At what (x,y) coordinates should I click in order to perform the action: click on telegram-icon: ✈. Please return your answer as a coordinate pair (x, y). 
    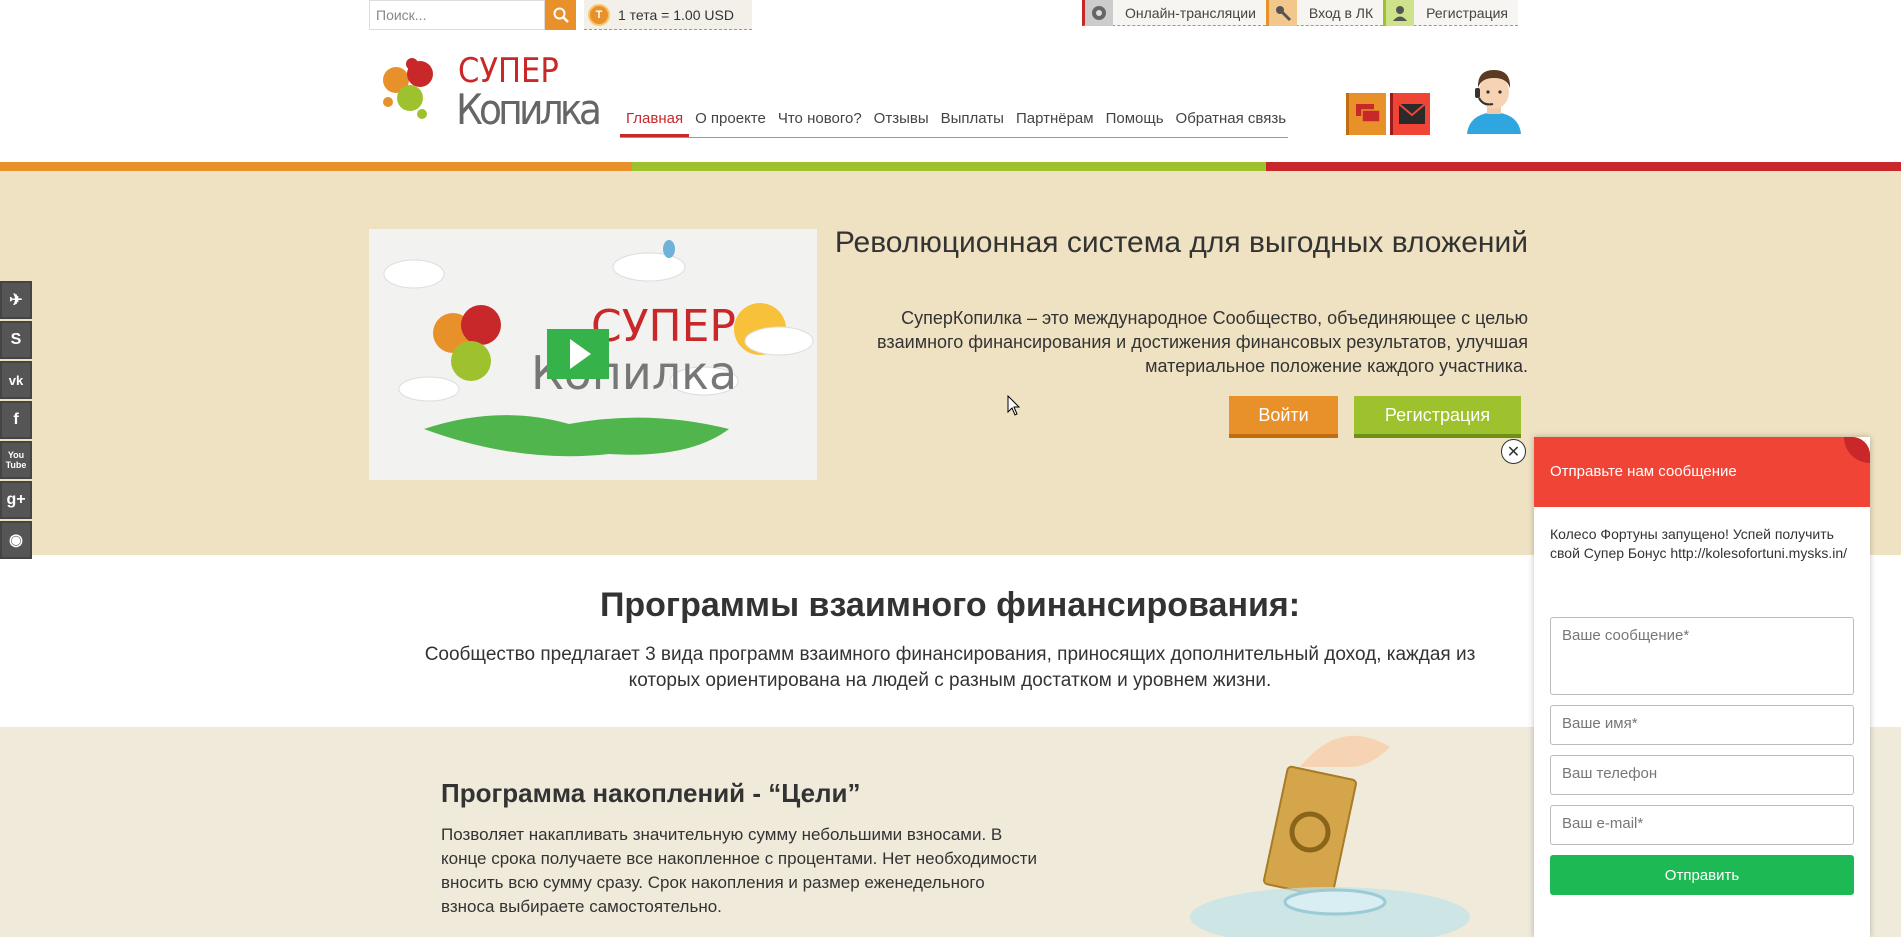
    Looking at the image, I should click on (16, 300).